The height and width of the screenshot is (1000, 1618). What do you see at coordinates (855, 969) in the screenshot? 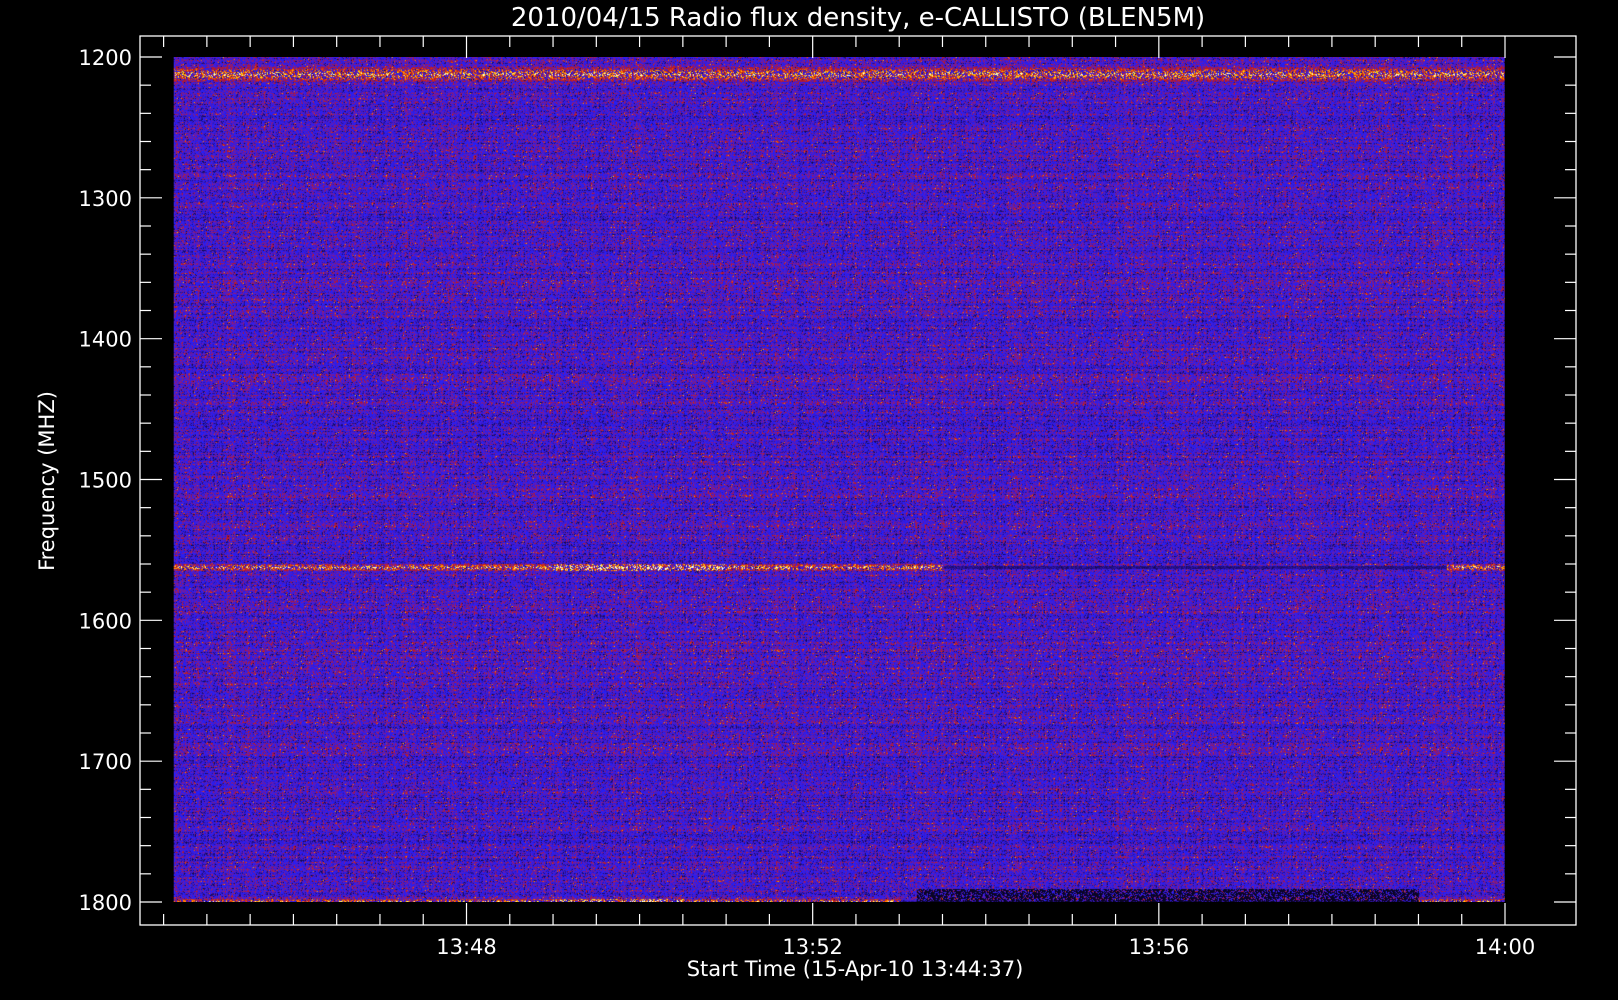
I see `x-axis-label: Start Time (15-Apr-10 13:44:37)` at bounding box center [855, 969].